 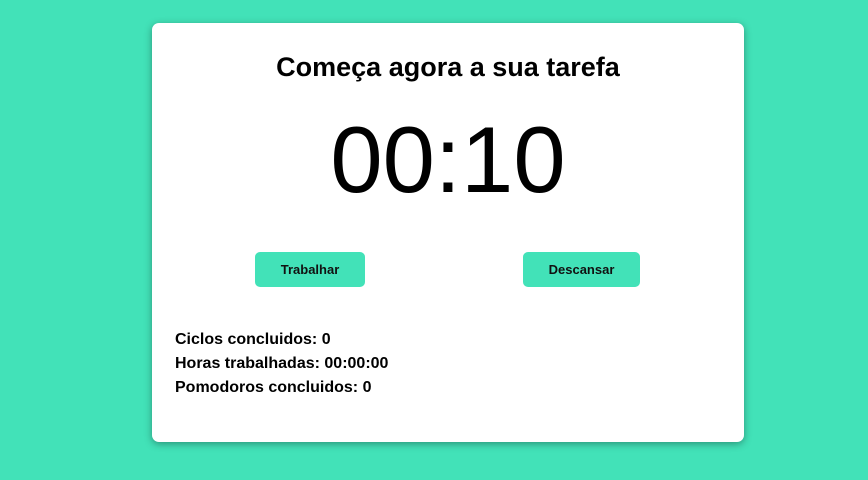 I want to click on stat-hours: Horas trabalhadas: 00:00:00, so click(x=281, y=364).